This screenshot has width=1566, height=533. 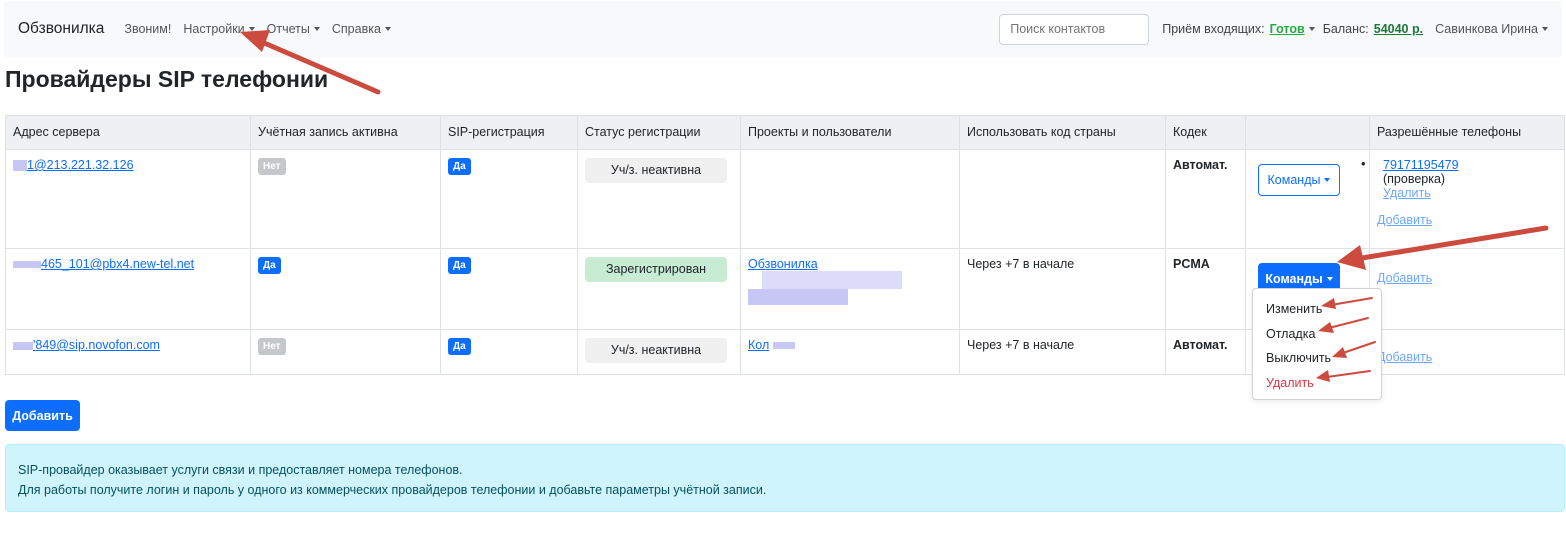 I want to click on active-cell: Да, so click(x=345, y=289).